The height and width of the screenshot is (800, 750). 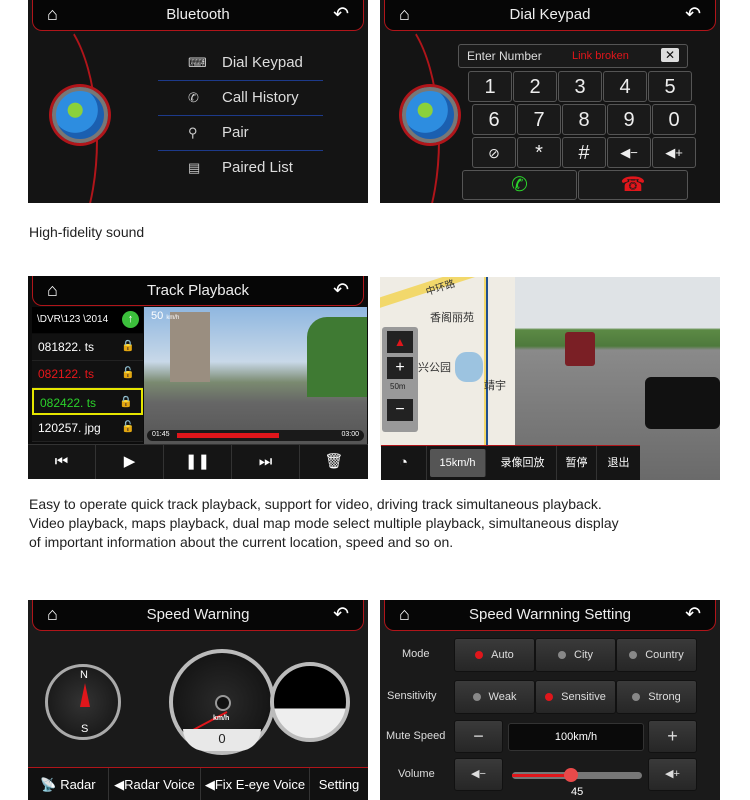 I want to click on file-row: 082122. ts 🔓, so click(x=87, y=374).